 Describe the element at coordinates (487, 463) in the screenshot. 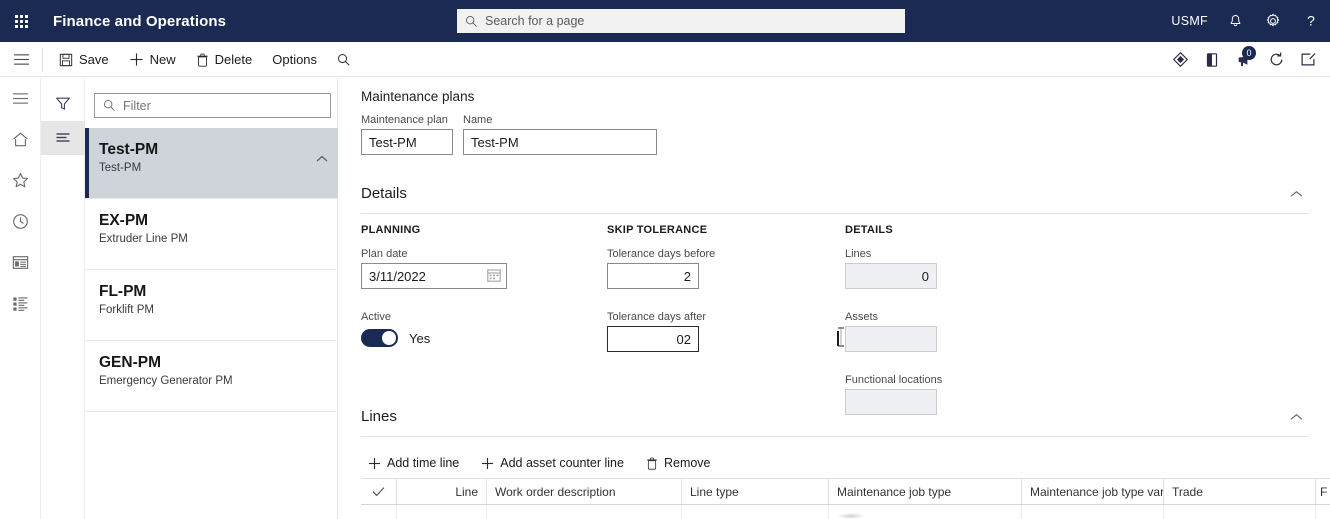

I see `plus-icon` at that location.